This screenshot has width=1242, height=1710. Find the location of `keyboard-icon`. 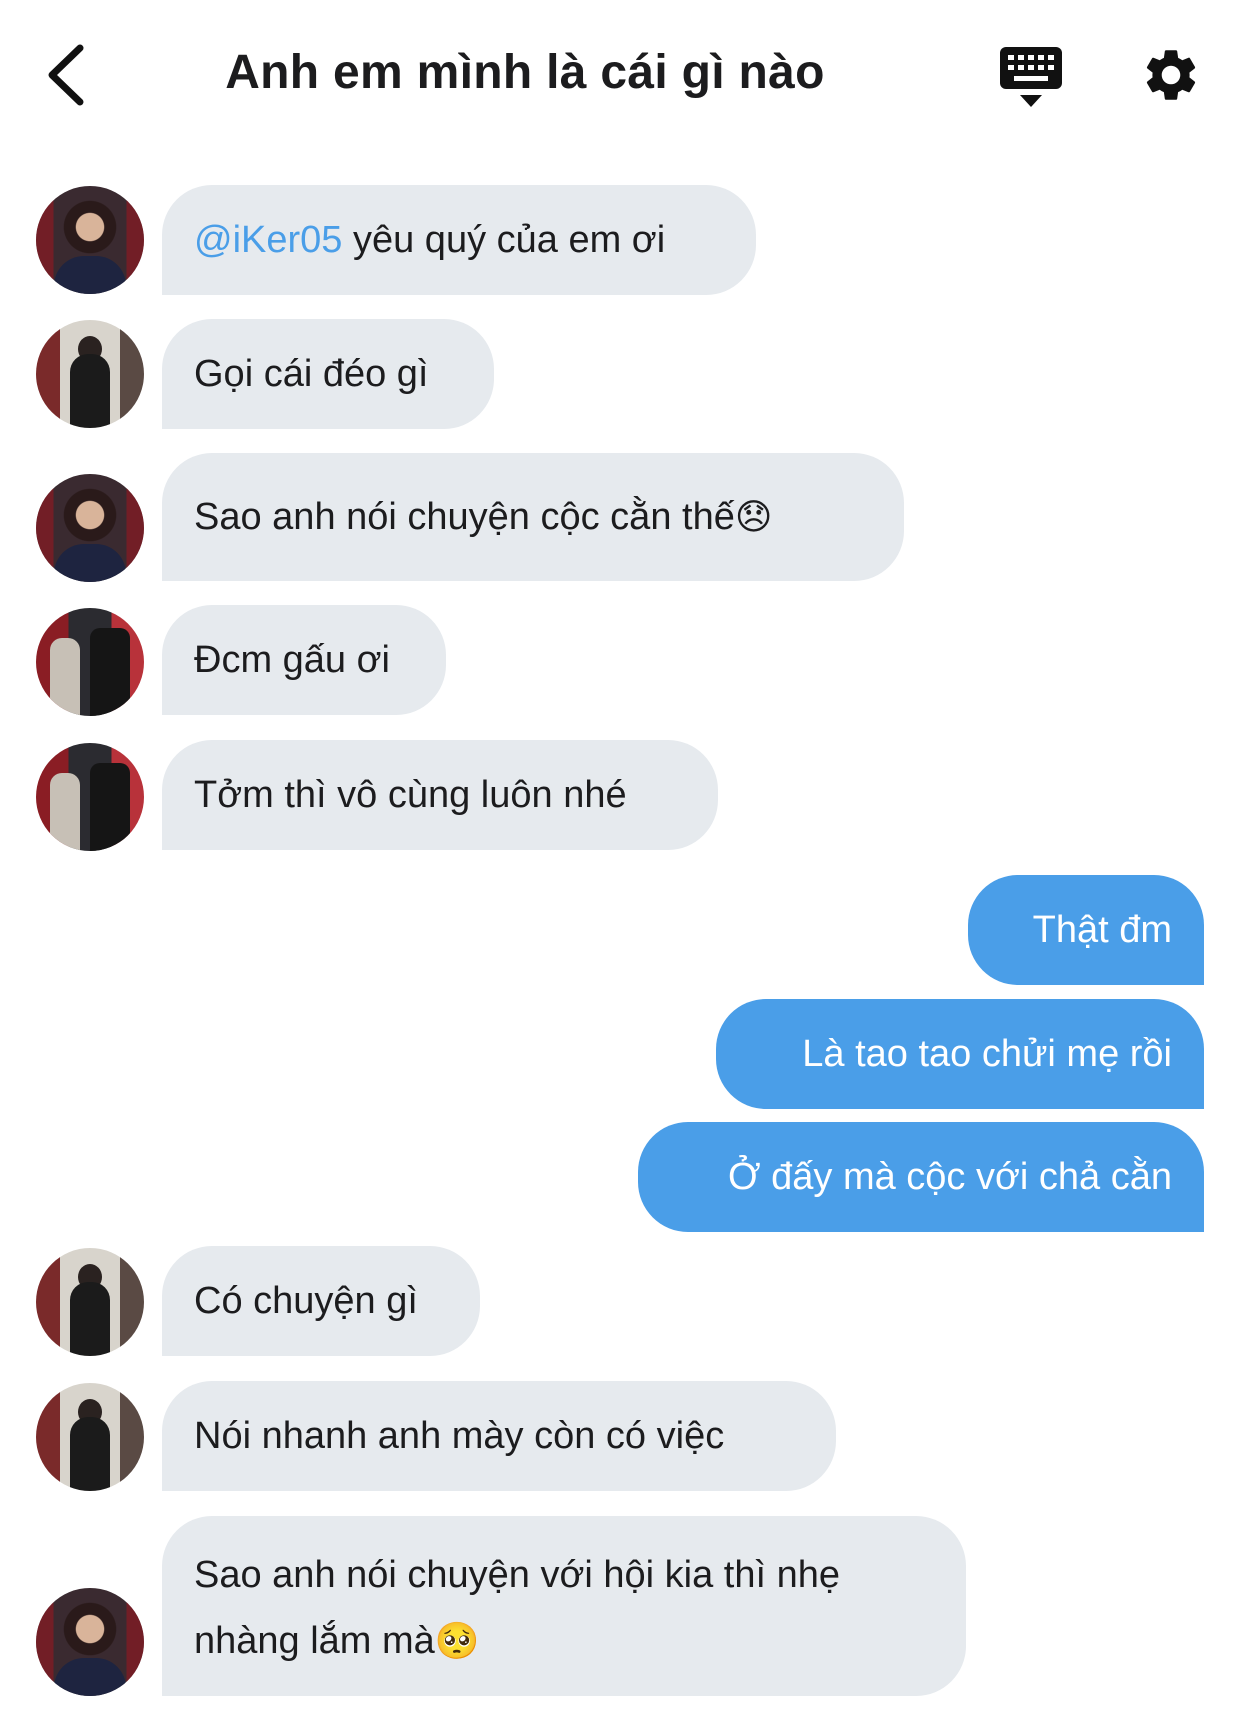

keyboard-icon is located at coordinates (1031, 77).